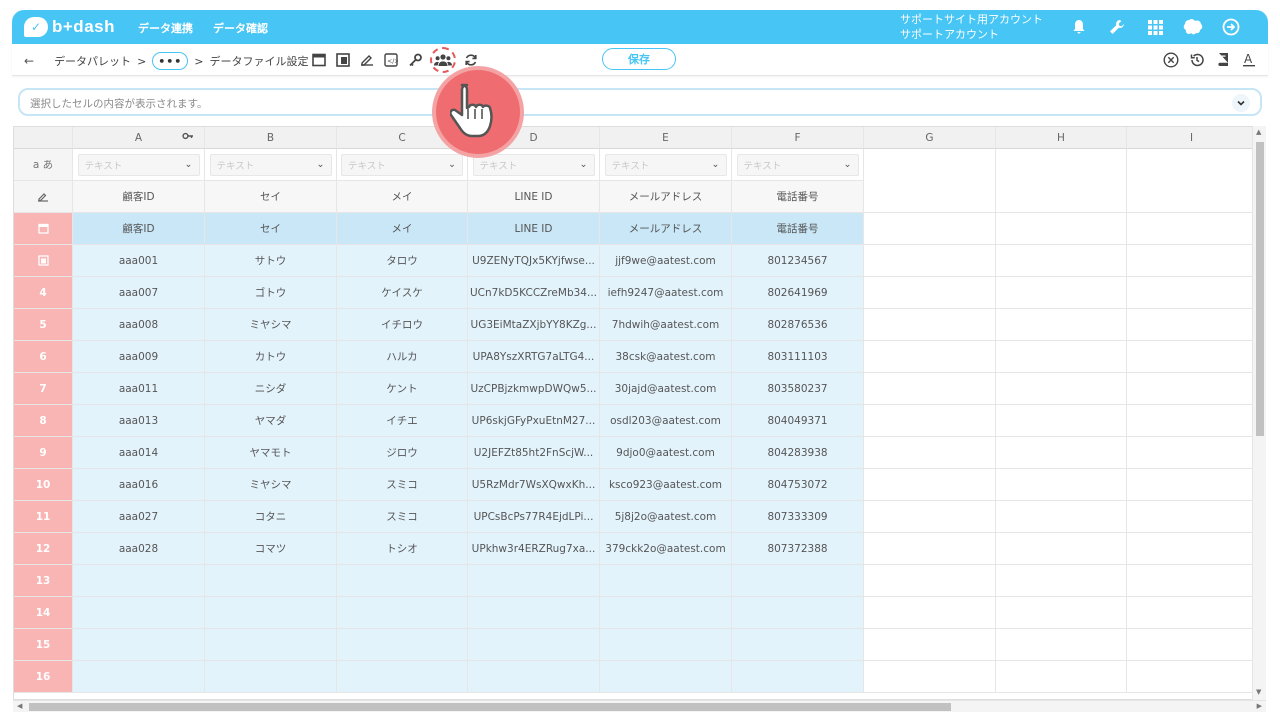  What do you see at coordinates (139, 138) in the screenshot?
I see `column-header-a: A` at bounding box center [139, 138].